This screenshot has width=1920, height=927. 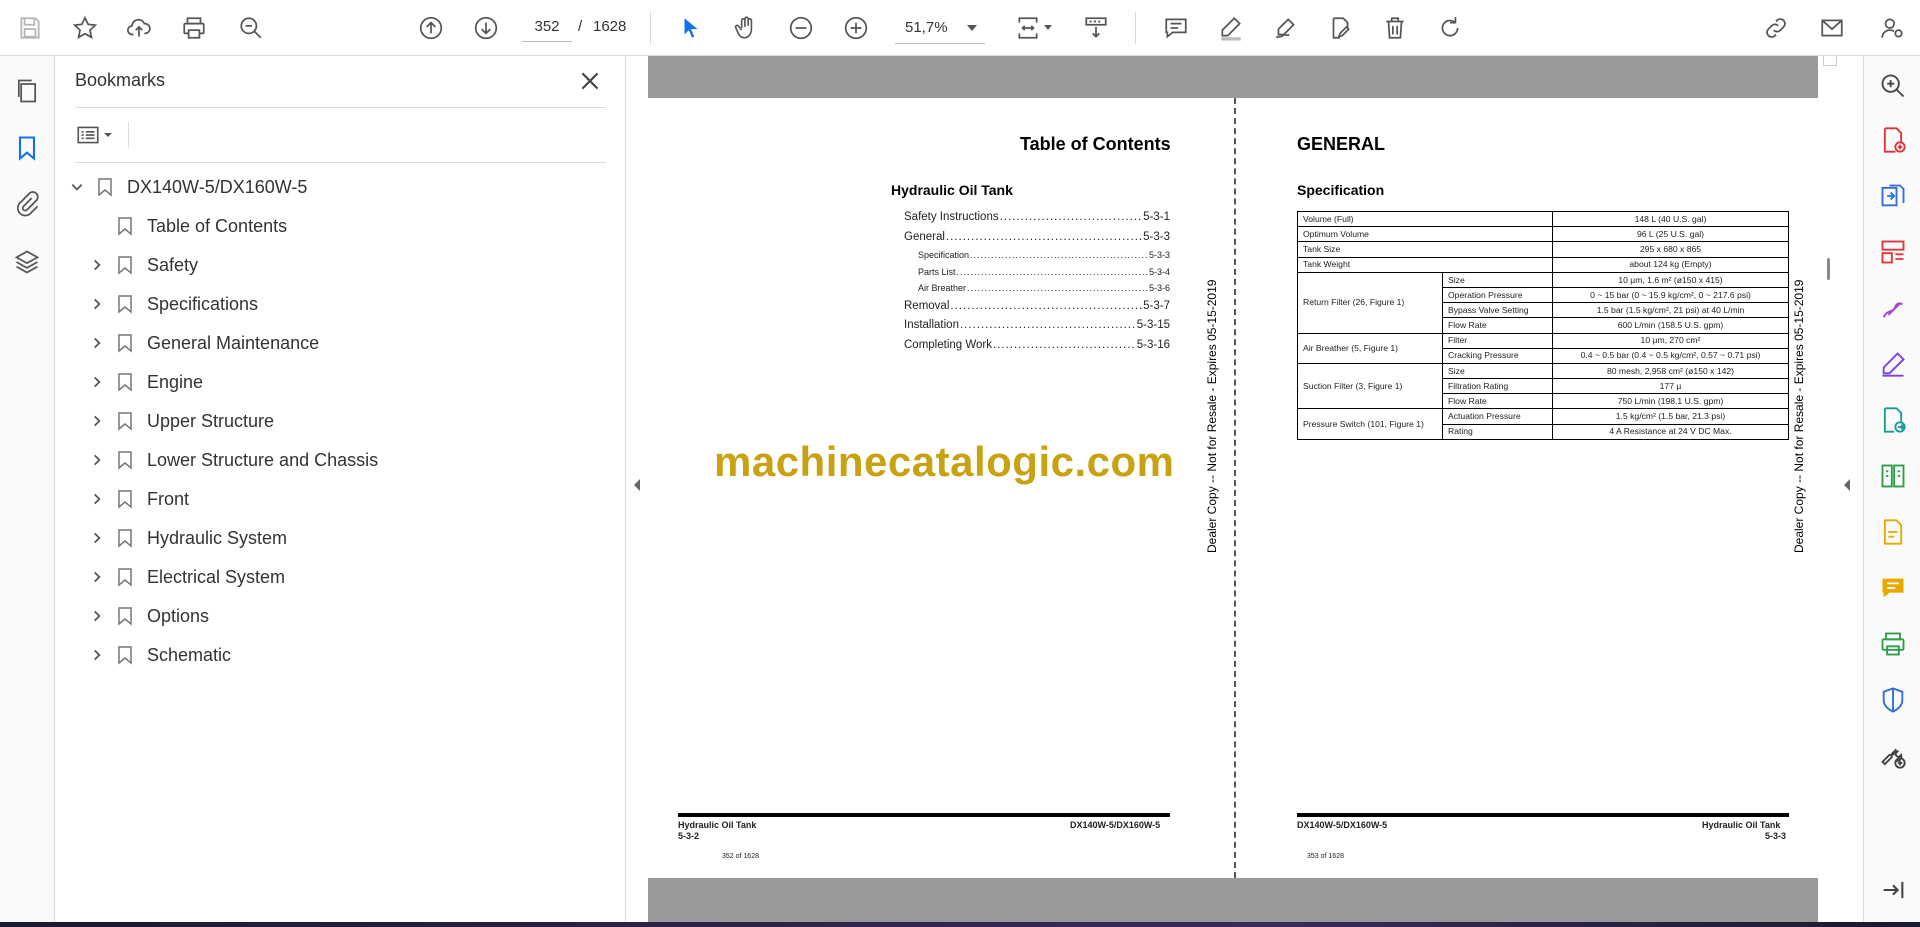 I want to click on rotate-icon, so click(x=1450, y=28).